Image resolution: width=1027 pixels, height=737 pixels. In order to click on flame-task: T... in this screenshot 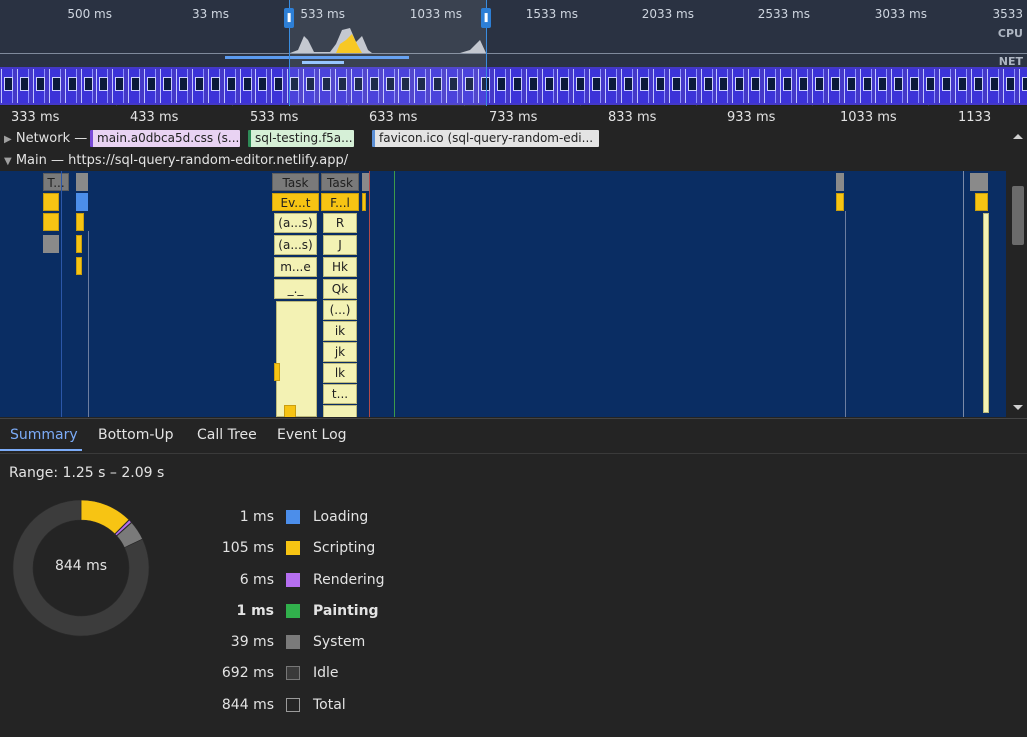, I will do `click(56, 182)`.